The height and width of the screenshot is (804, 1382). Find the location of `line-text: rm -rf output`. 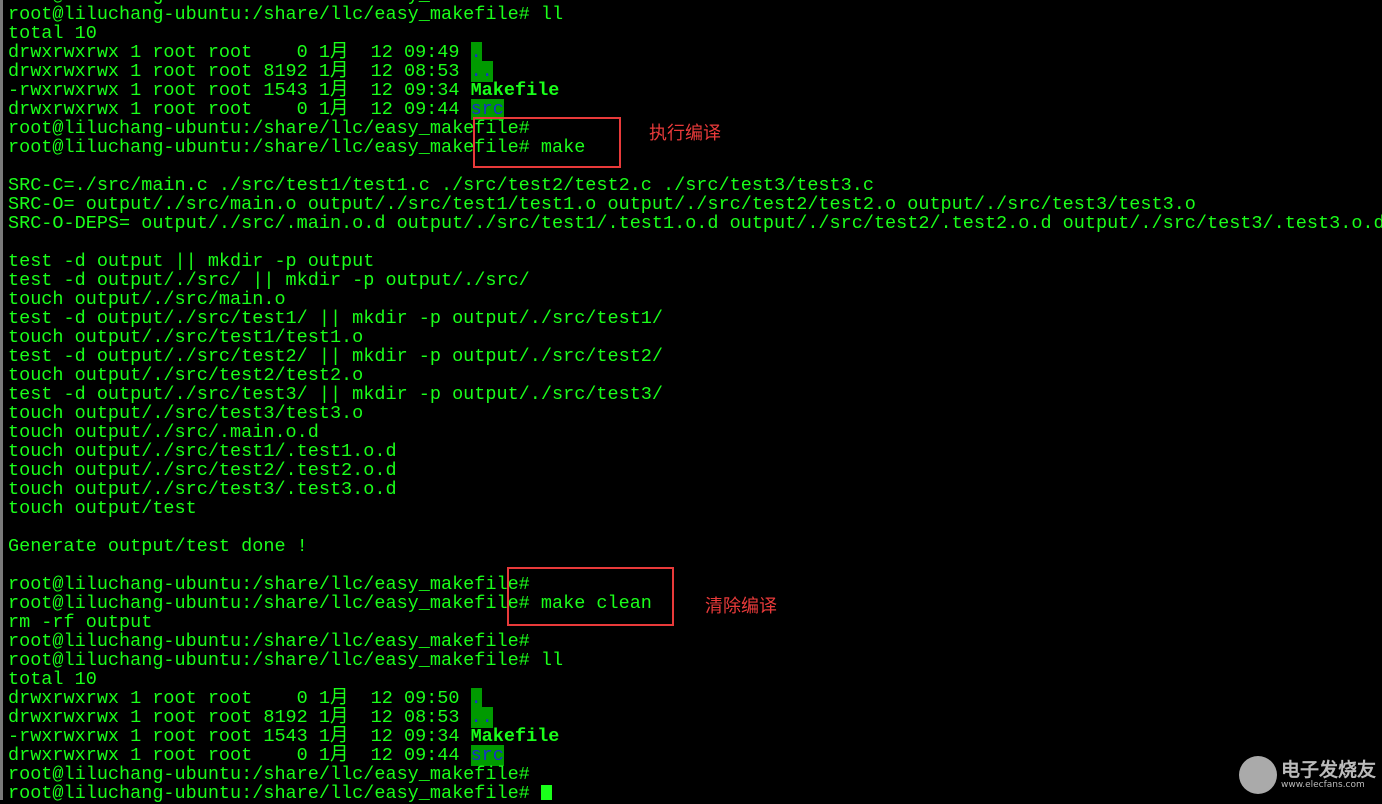

line-text: rm -rf output is located at coordinates (80, 622).